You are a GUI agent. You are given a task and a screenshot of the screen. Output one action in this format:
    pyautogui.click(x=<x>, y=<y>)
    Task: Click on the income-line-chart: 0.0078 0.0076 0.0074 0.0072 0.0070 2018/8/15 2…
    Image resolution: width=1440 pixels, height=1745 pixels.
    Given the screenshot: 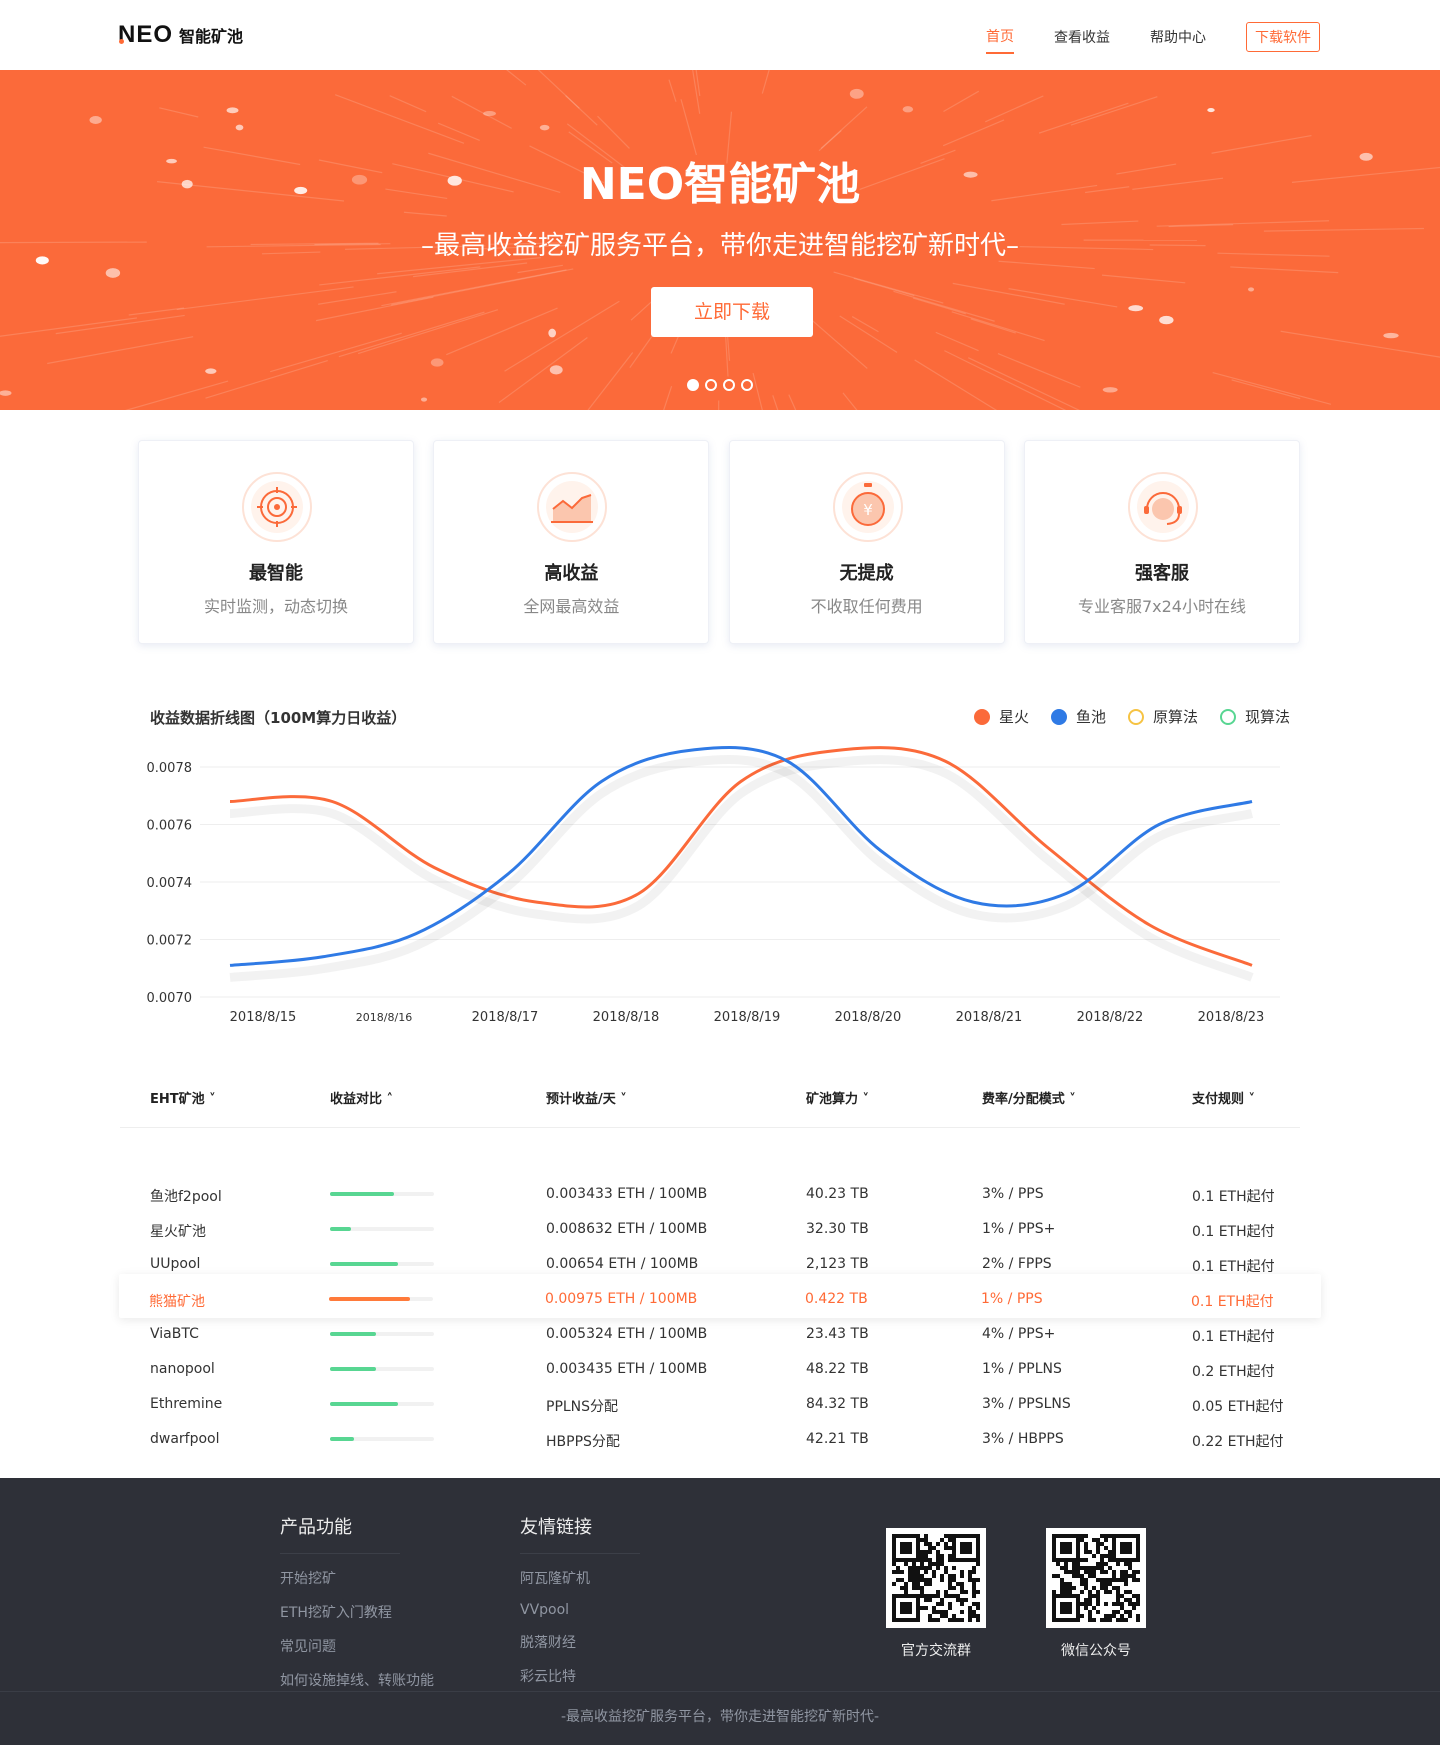 What is the action you would take?
    pyautogui.click(x=713, y=885)
    